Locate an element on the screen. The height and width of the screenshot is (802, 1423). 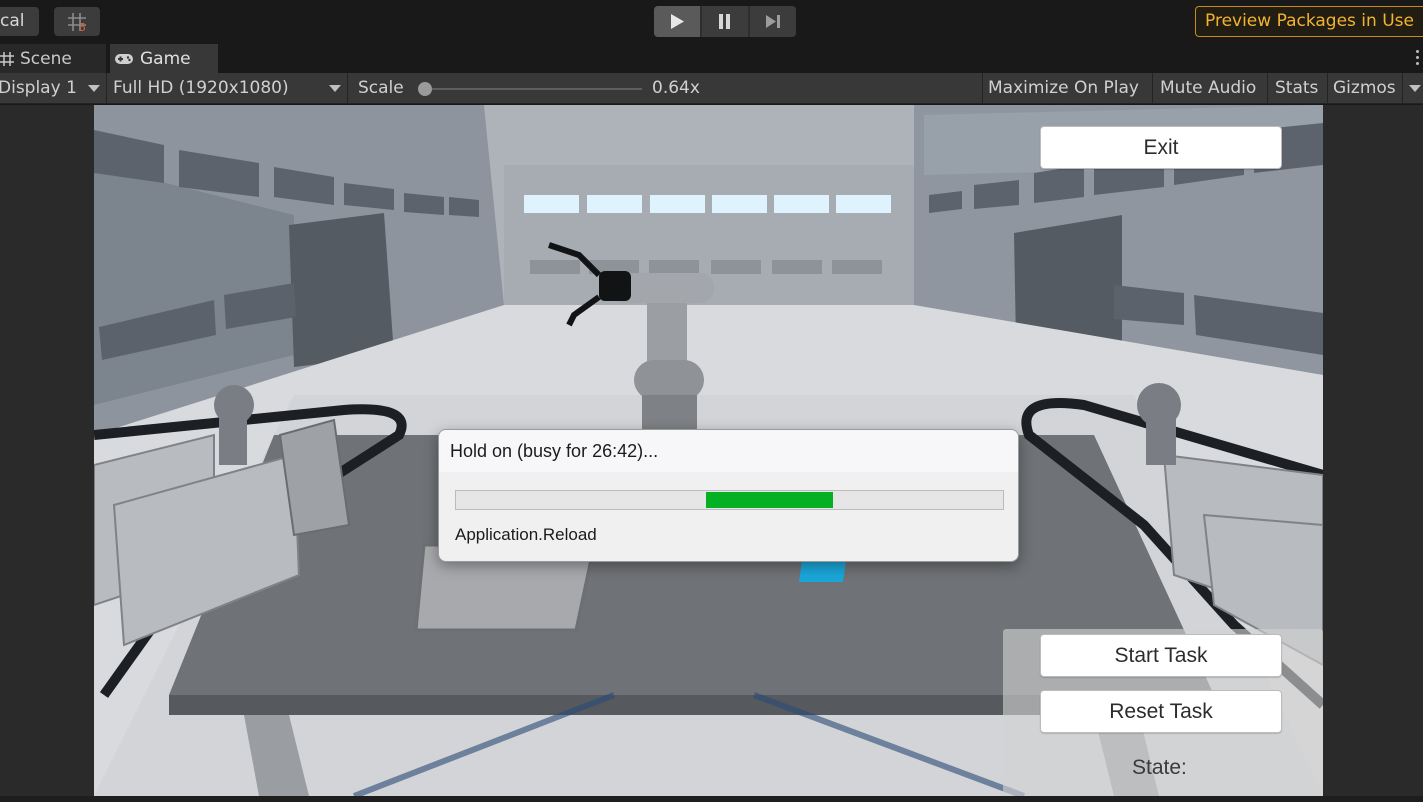
pause-button is located at coordinates (725, 21).